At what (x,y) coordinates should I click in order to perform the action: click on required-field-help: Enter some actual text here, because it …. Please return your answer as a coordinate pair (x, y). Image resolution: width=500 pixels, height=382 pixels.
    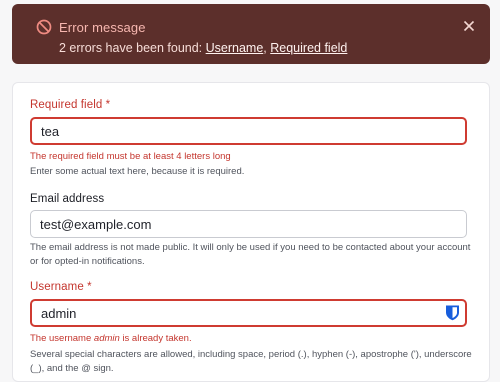
    Looking at the image, I should click on (137, 171).